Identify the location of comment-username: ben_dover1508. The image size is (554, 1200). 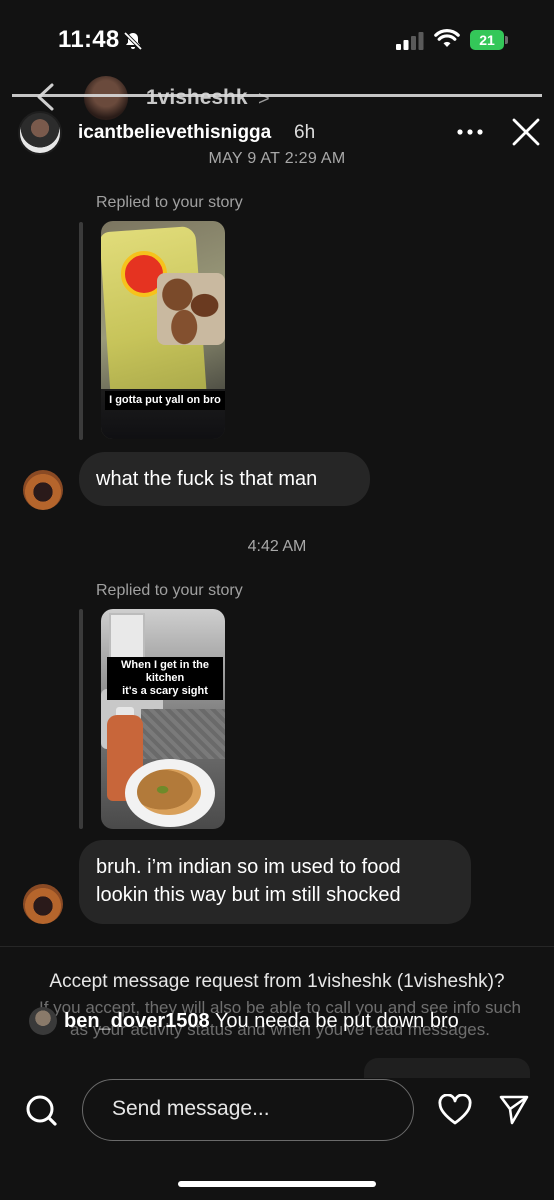
(137, 1021).